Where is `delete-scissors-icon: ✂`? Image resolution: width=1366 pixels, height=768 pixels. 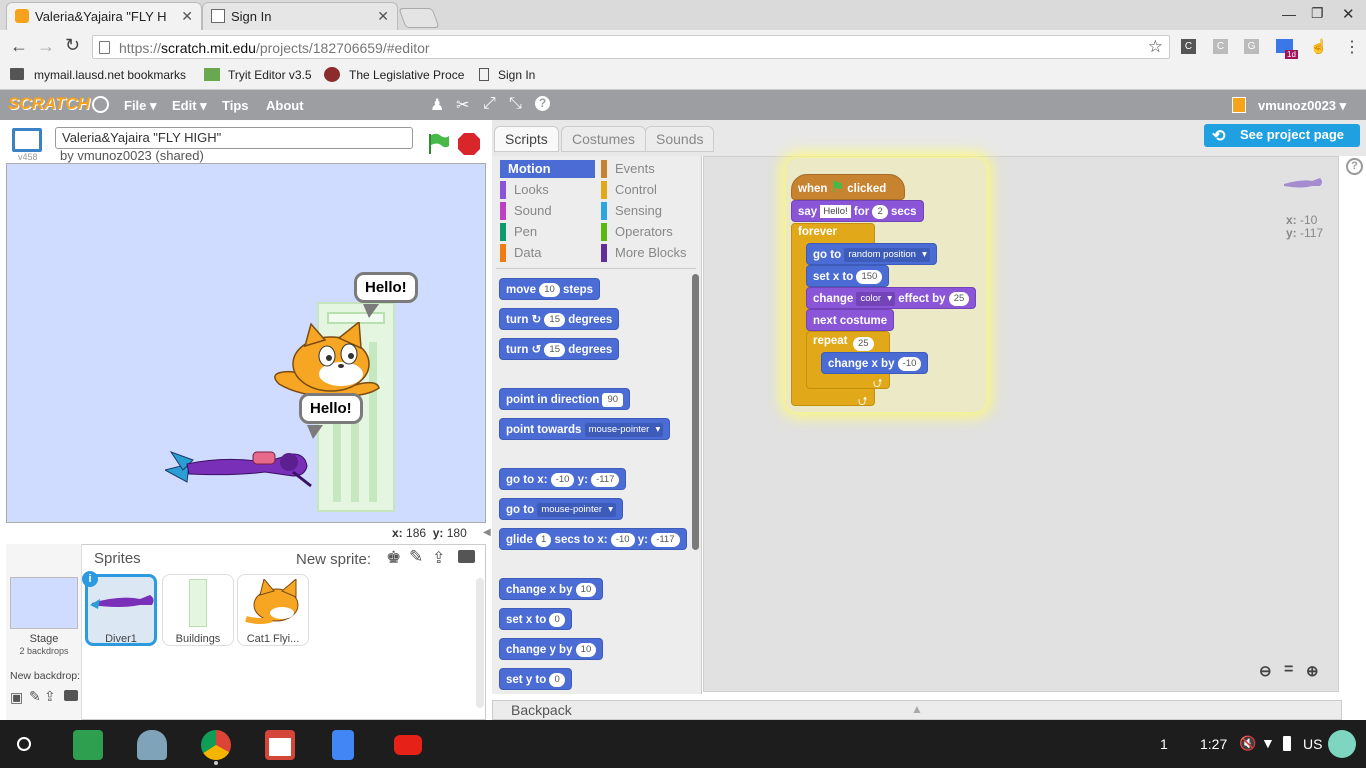 delete-scissors-icon: ✂ is located at coordinates (462, 105).